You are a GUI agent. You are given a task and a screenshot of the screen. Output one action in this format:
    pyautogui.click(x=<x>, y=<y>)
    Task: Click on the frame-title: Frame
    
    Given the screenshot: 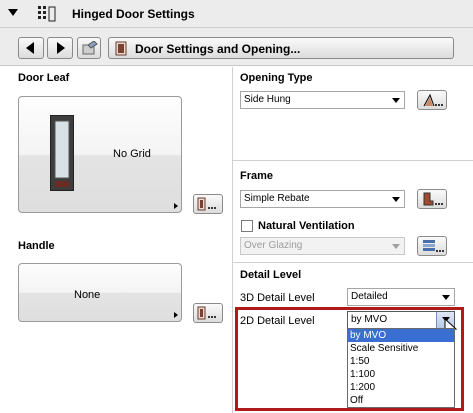 What is the action you would take?
    pyautogui.click(x=257, y=176)
    